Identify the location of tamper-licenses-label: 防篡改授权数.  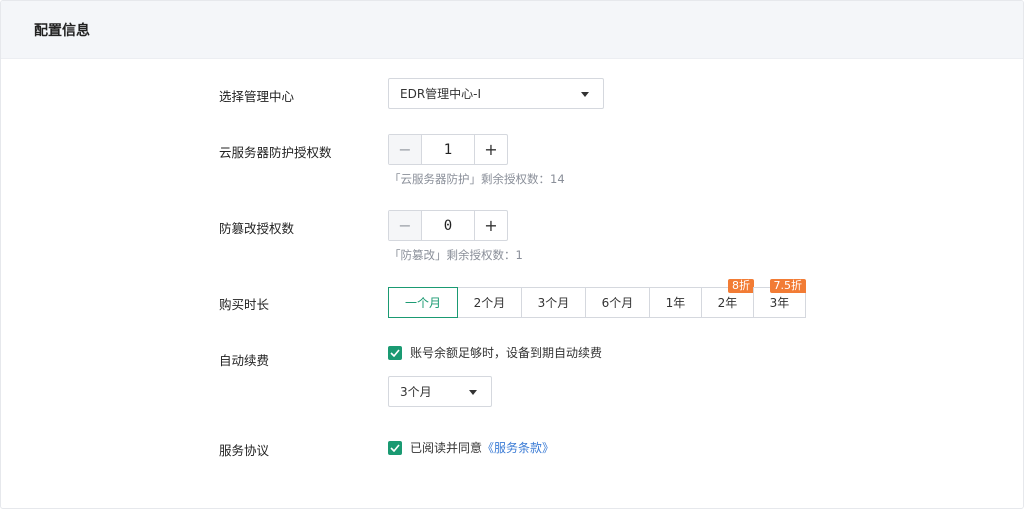
(257, 228).